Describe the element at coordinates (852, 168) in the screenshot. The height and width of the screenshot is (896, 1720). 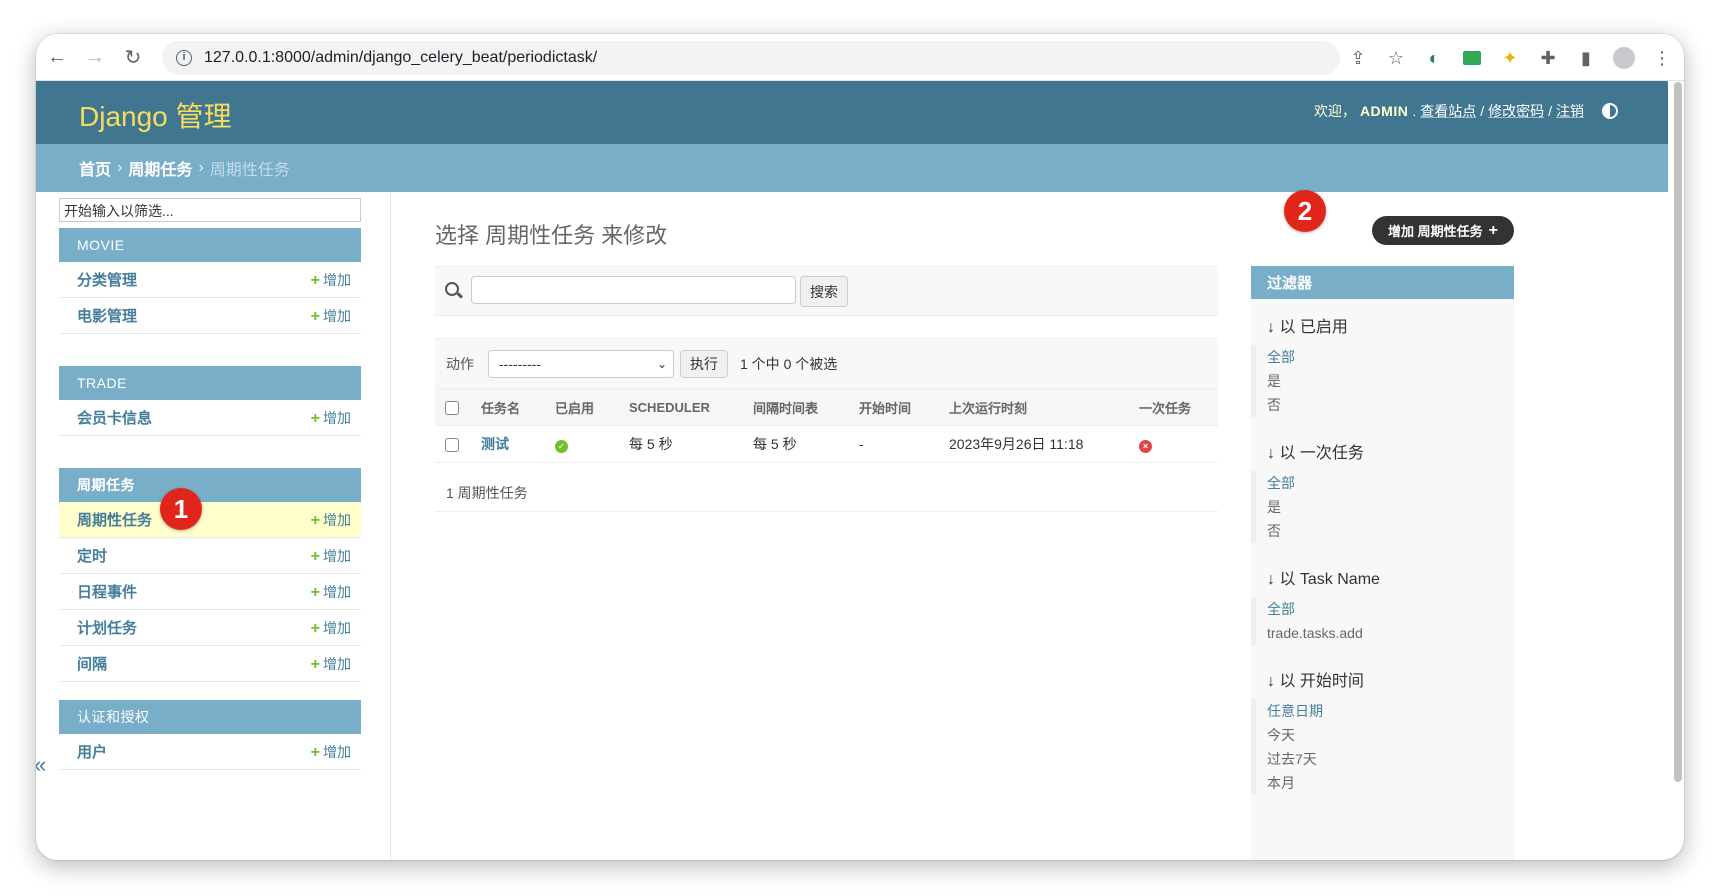
I see `breadcrumb: 首页 › 周期任务 › 周期性任务` at that location.